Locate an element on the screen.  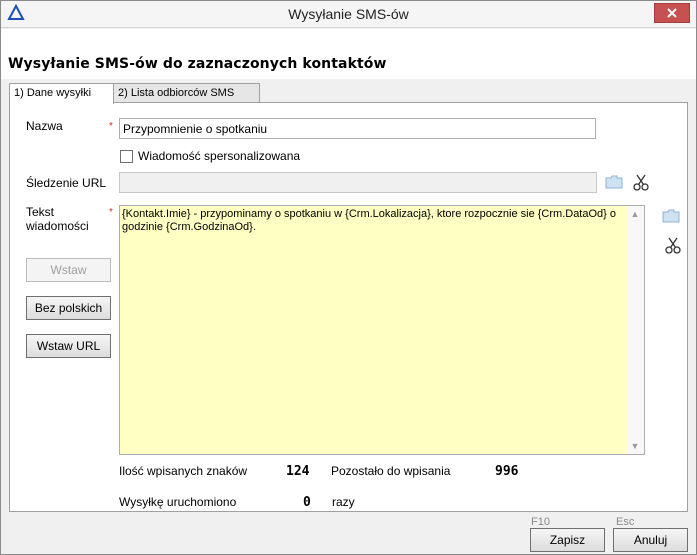
no-polish-button: Bez polskich is located at coordinates (68, 308).